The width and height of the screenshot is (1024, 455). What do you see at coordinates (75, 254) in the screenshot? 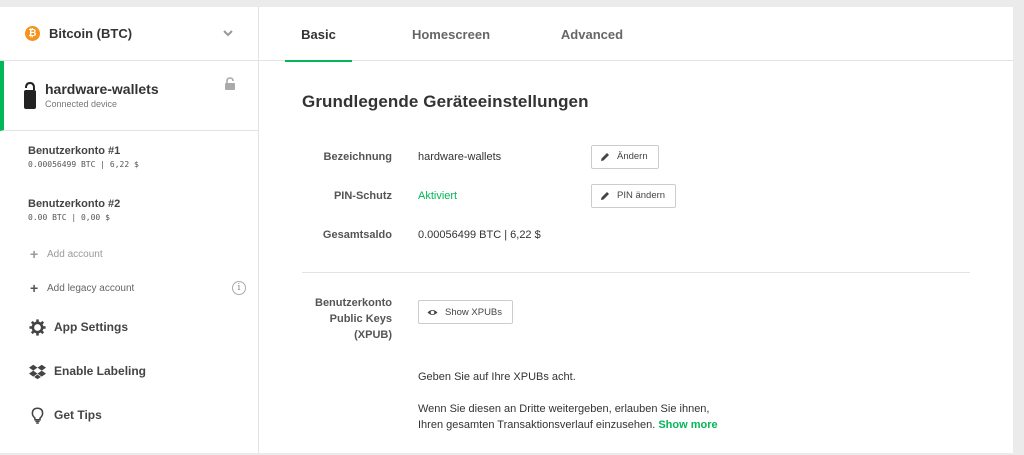
I see `add-account-label: Add account` at bounding box center [75, 254].